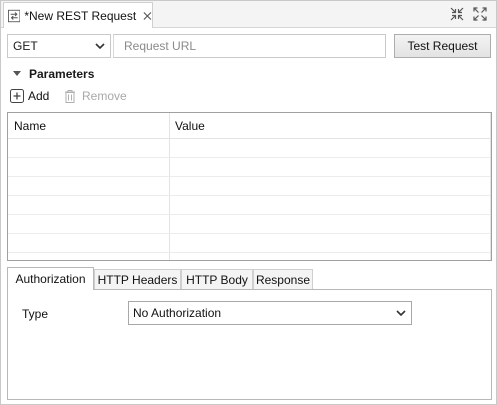 Image resolution: width=497 pixels, height=405 pixels. I want to click on auth-type-value: No Authorization, so click(177, 313).